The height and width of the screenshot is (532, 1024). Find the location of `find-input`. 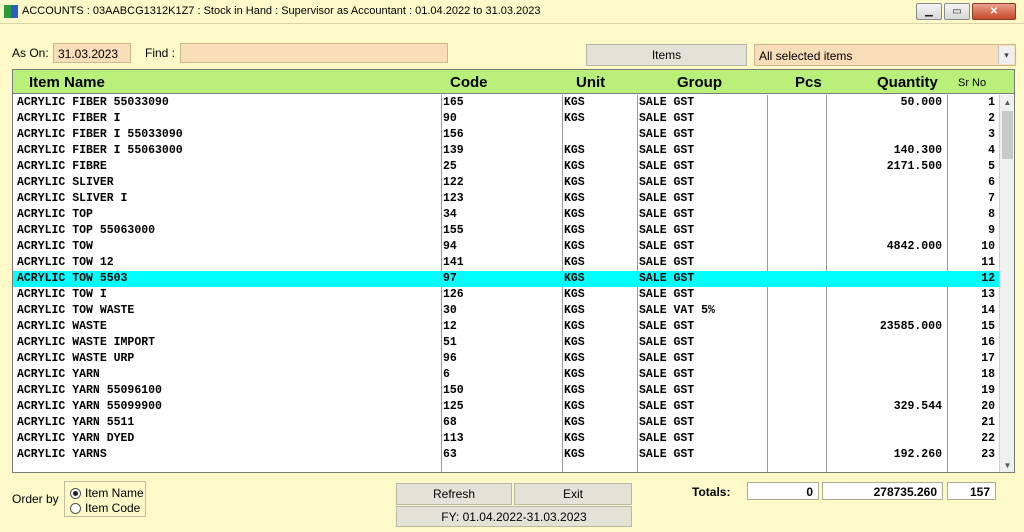

find-input is located at coordinates (314, 53).